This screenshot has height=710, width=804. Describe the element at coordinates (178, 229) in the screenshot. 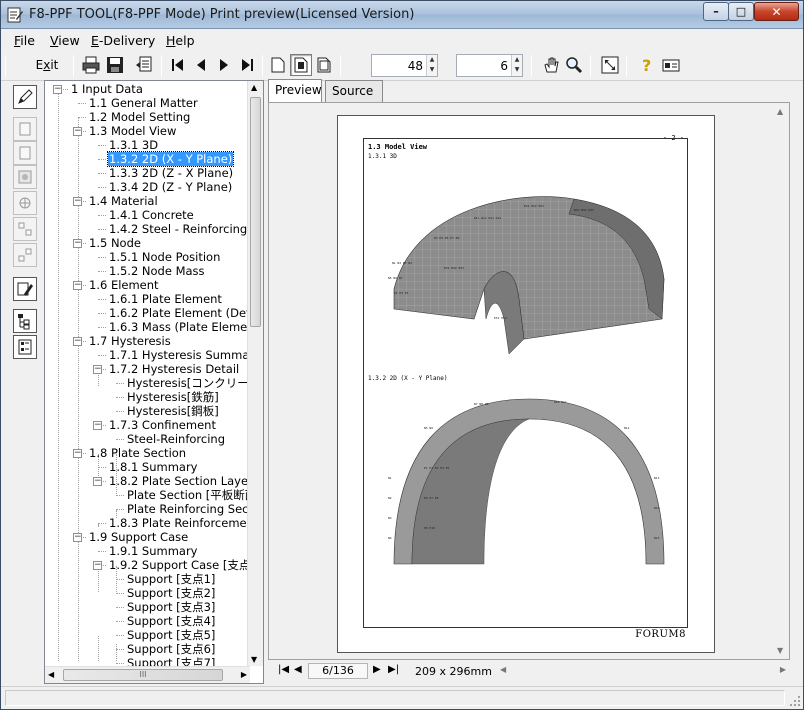

I see `tree-item: 1.4.2 Steel - Reinforcing` at that location.